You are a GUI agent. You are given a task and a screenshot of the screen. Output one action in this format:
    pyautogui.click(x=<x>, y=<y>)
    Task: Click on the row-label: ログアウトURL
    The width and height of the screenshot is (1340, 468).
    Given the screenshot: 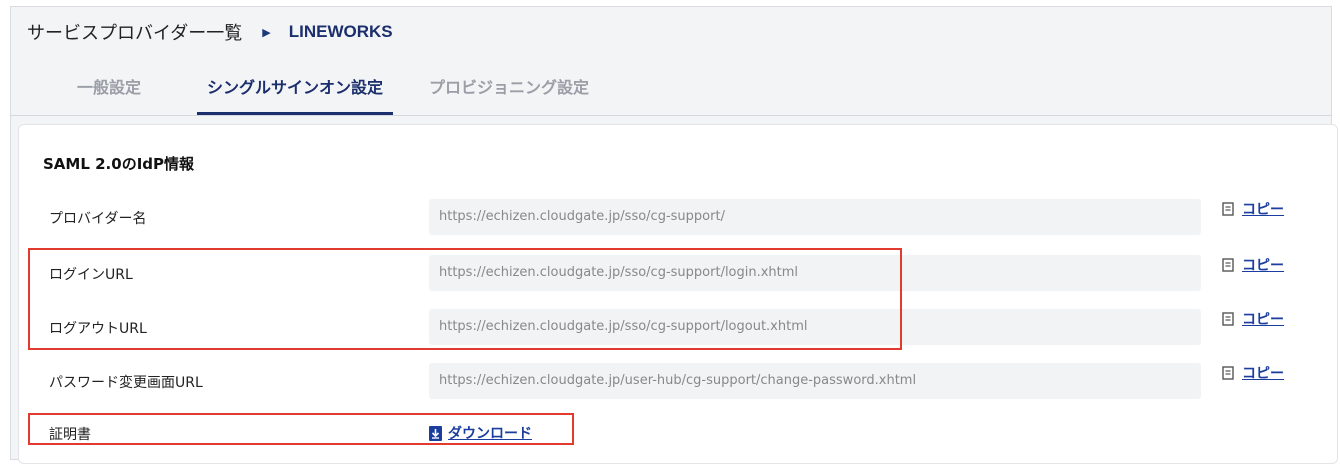 What is the action you would take?
    pyautogui.click(x=98, y=329)
    